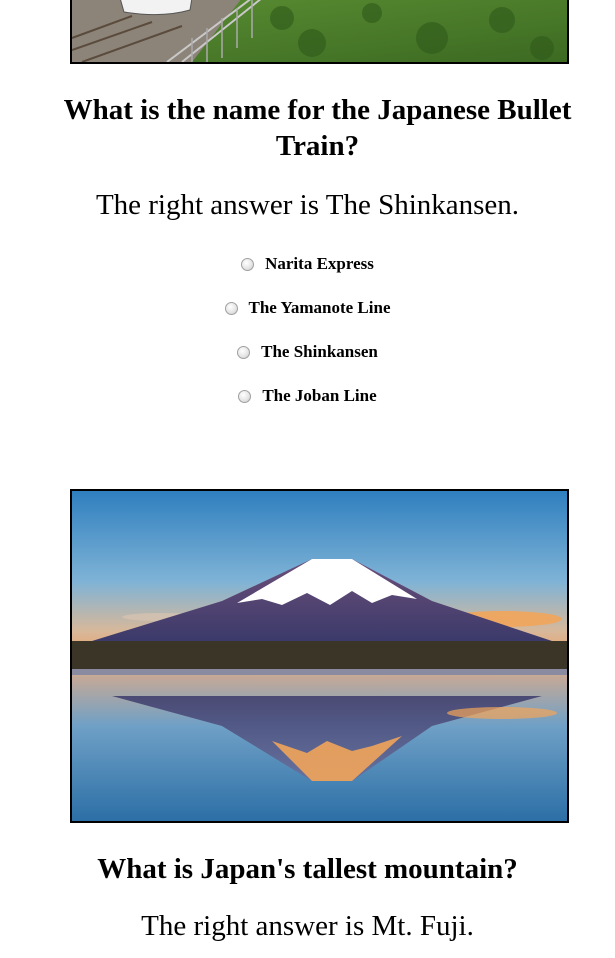  What do you see at coordinates (307, 869) in the screenshot?
I see `question-title: What is Japan's tallest mountain?` at bounding box center [307, 869].